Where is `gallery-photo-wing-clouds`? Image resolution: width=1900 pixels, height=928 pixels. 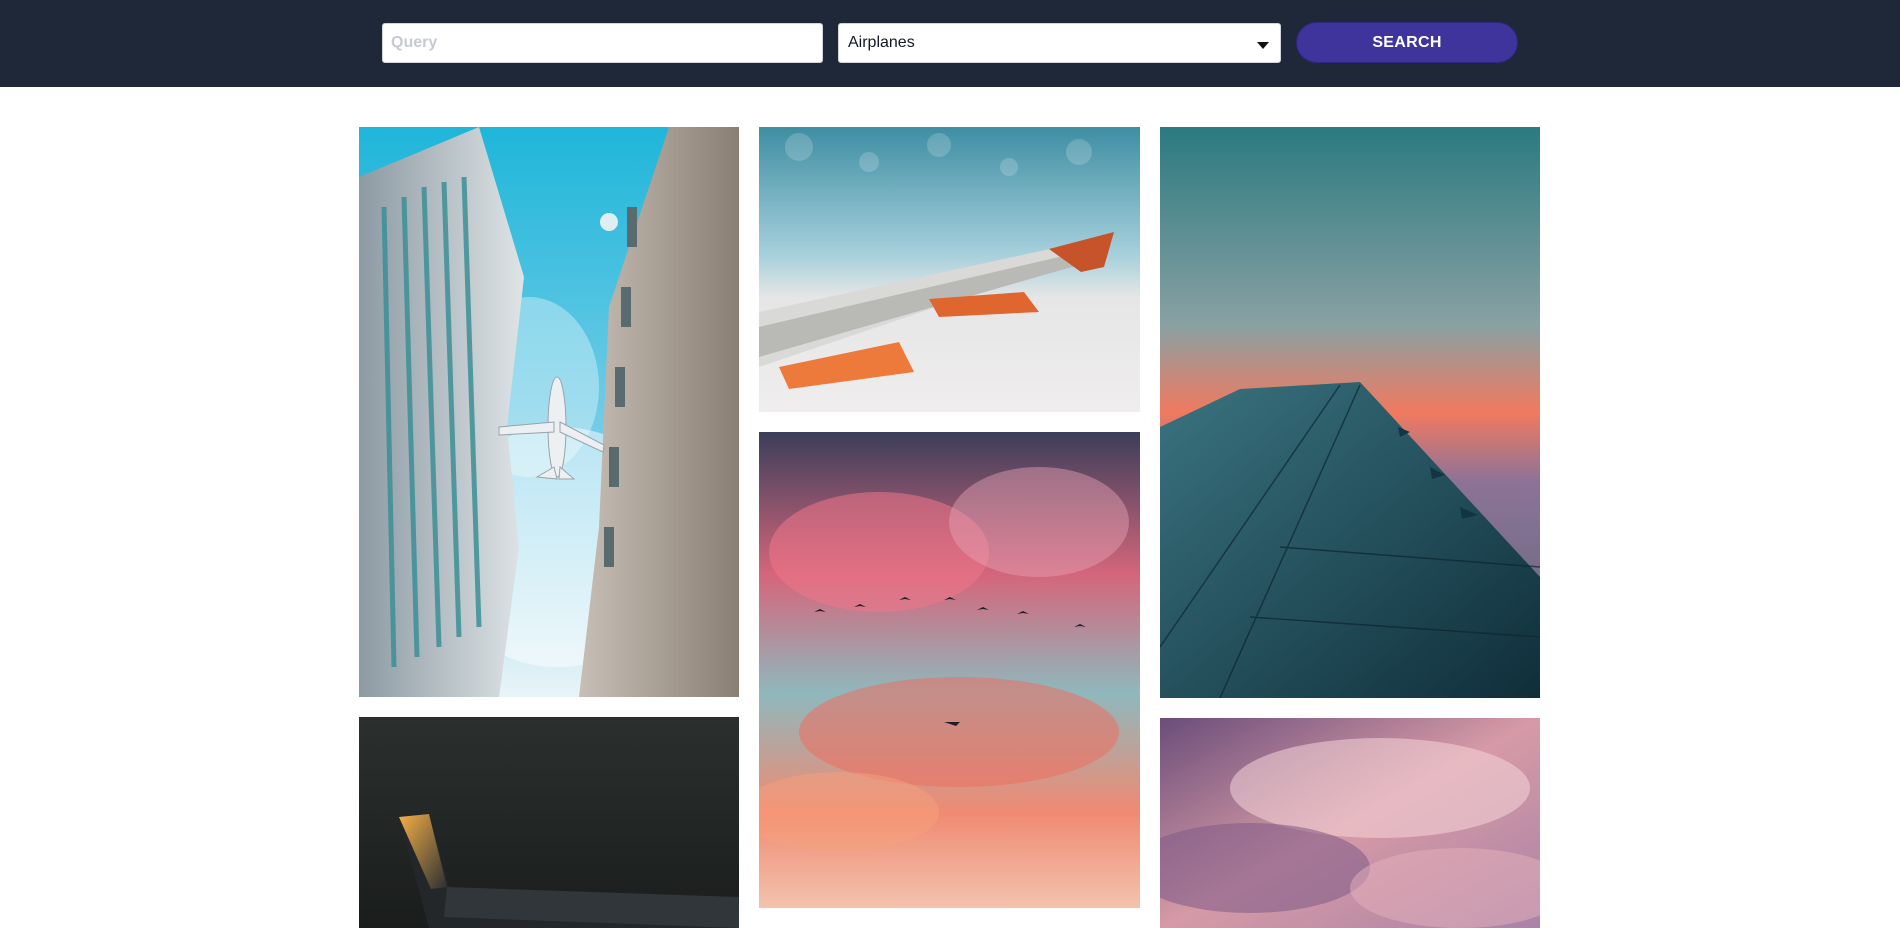 gallery-photo-wing-clouds is located at coordinates (949, 269).